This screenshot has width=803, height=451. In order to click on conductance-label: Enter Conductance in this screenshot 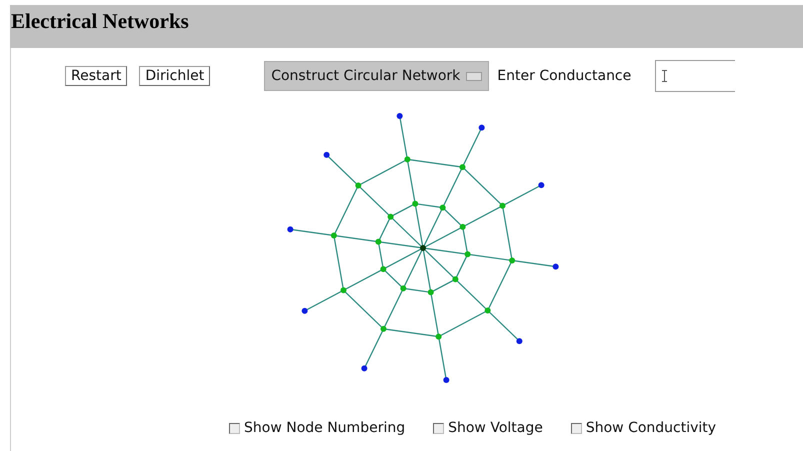, I will do `click(564, 76)`.